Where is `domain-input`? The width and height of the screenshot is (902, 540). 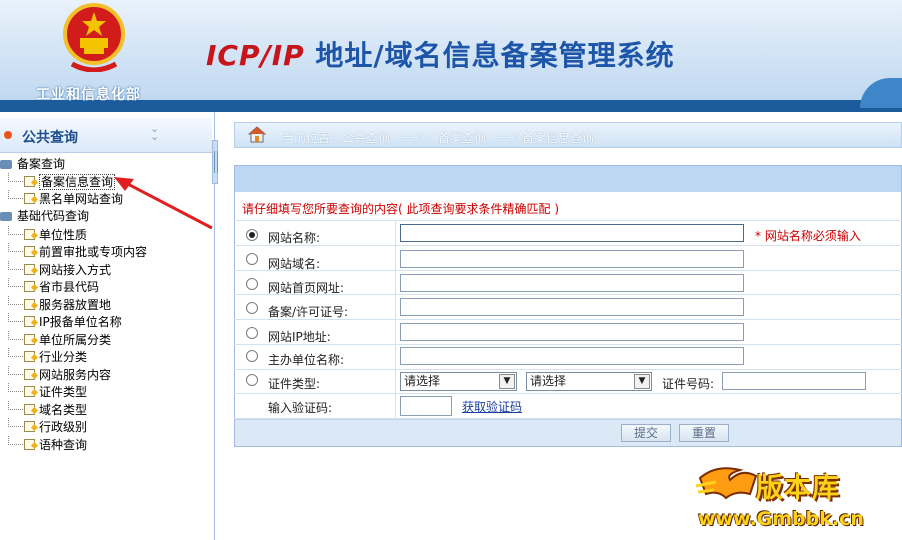
domain-input is located at coordinates (572, 259).